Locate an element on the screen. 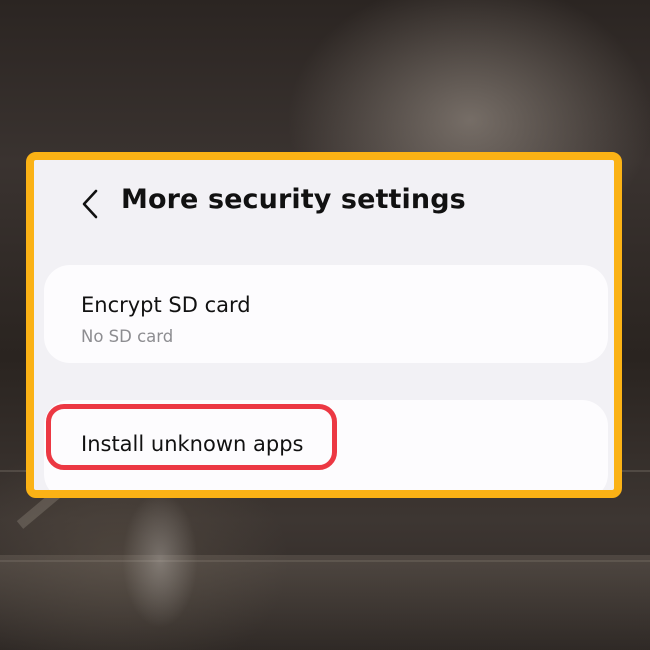  back-button is located at coordinates (90, 204).